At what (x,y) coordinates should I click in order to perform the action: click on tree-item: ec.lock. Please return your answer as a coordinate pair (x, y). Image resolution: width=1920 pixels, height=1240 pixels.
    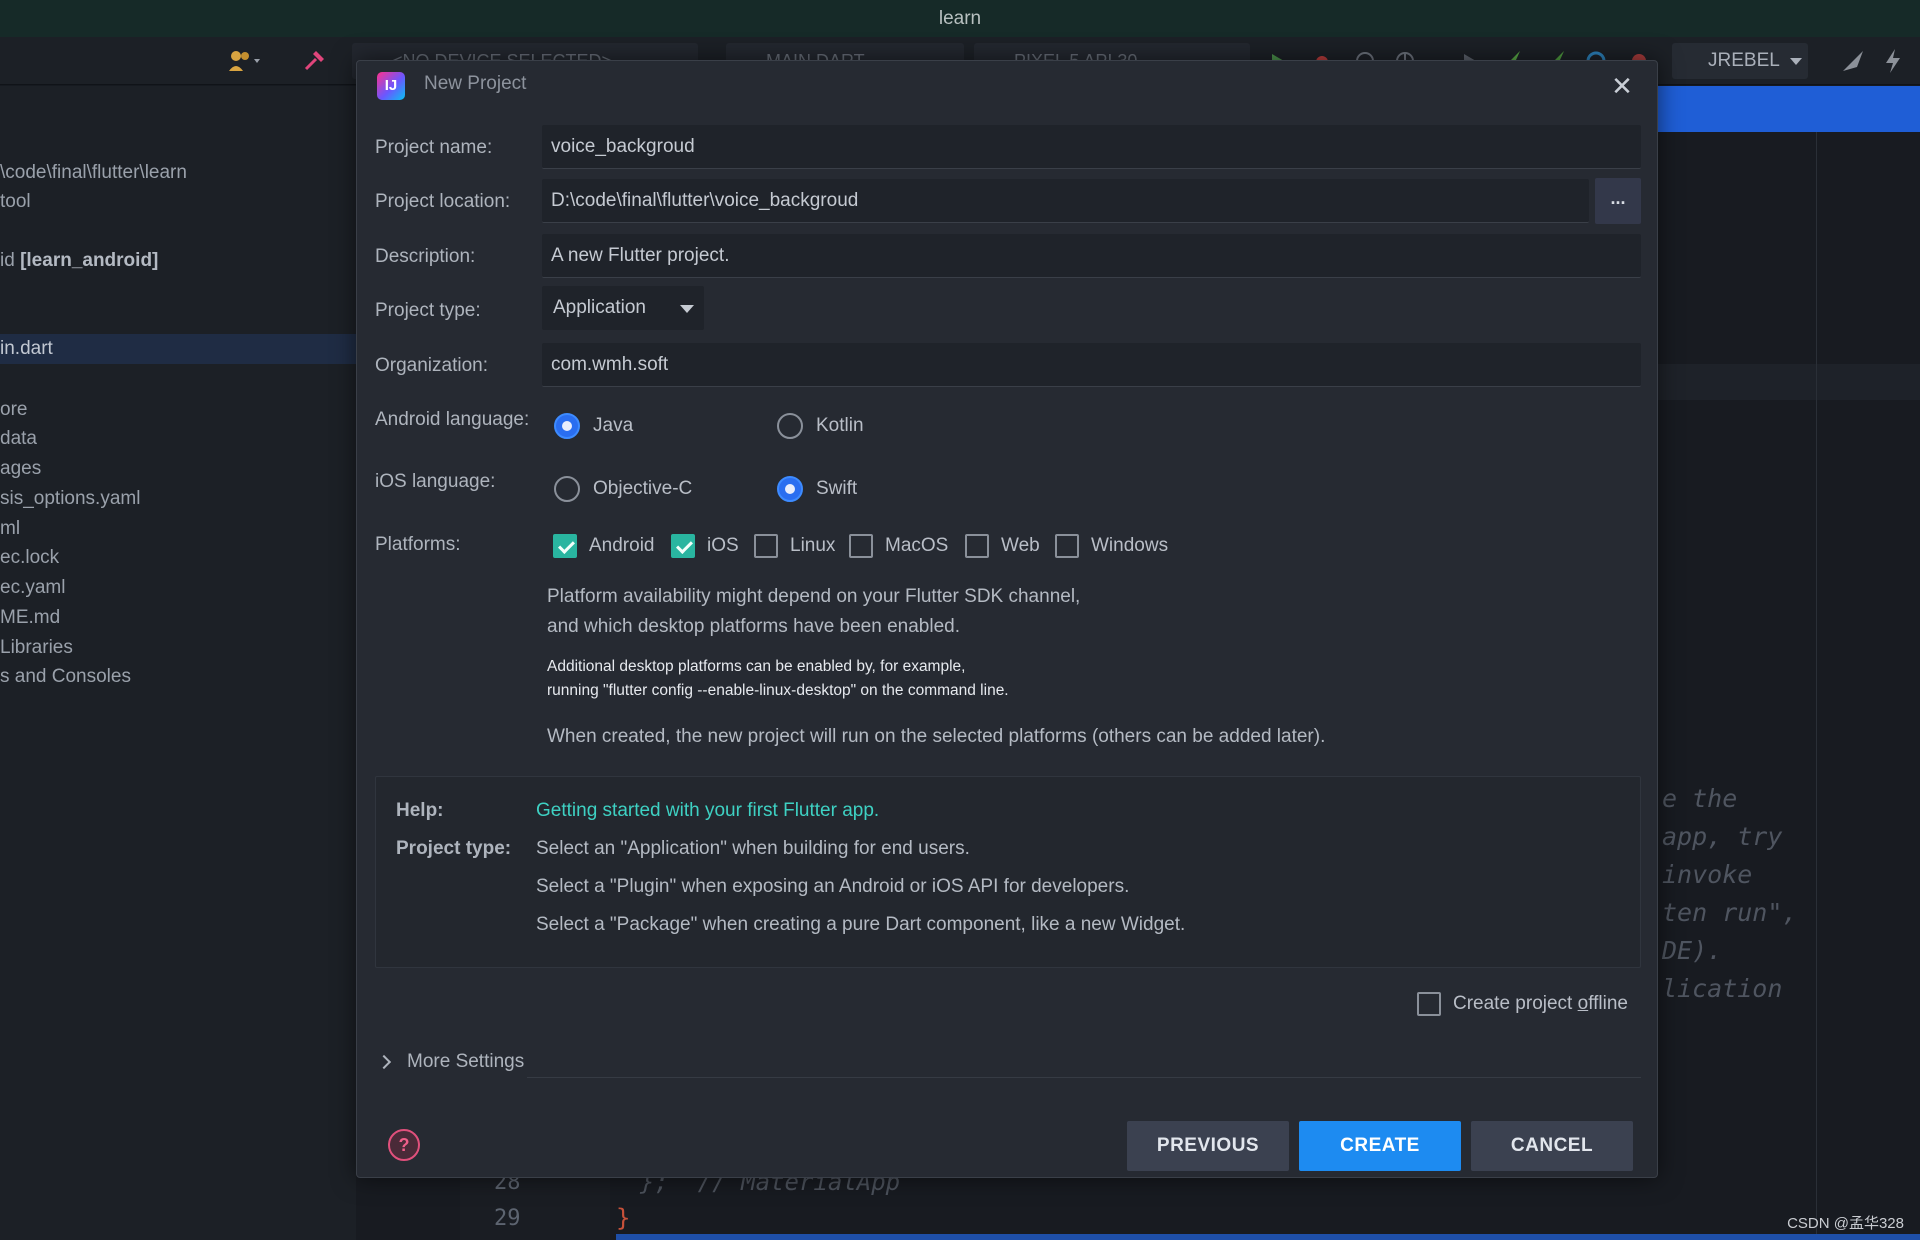
    Looking at the image, I should click on (29, 558).